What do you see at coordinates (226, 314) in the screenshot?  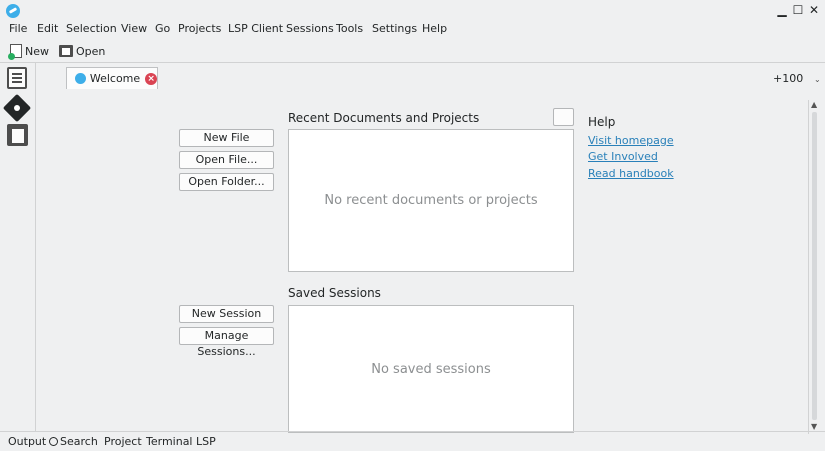 I see `new-session-button: New Session` at bounding box center [226, 314].